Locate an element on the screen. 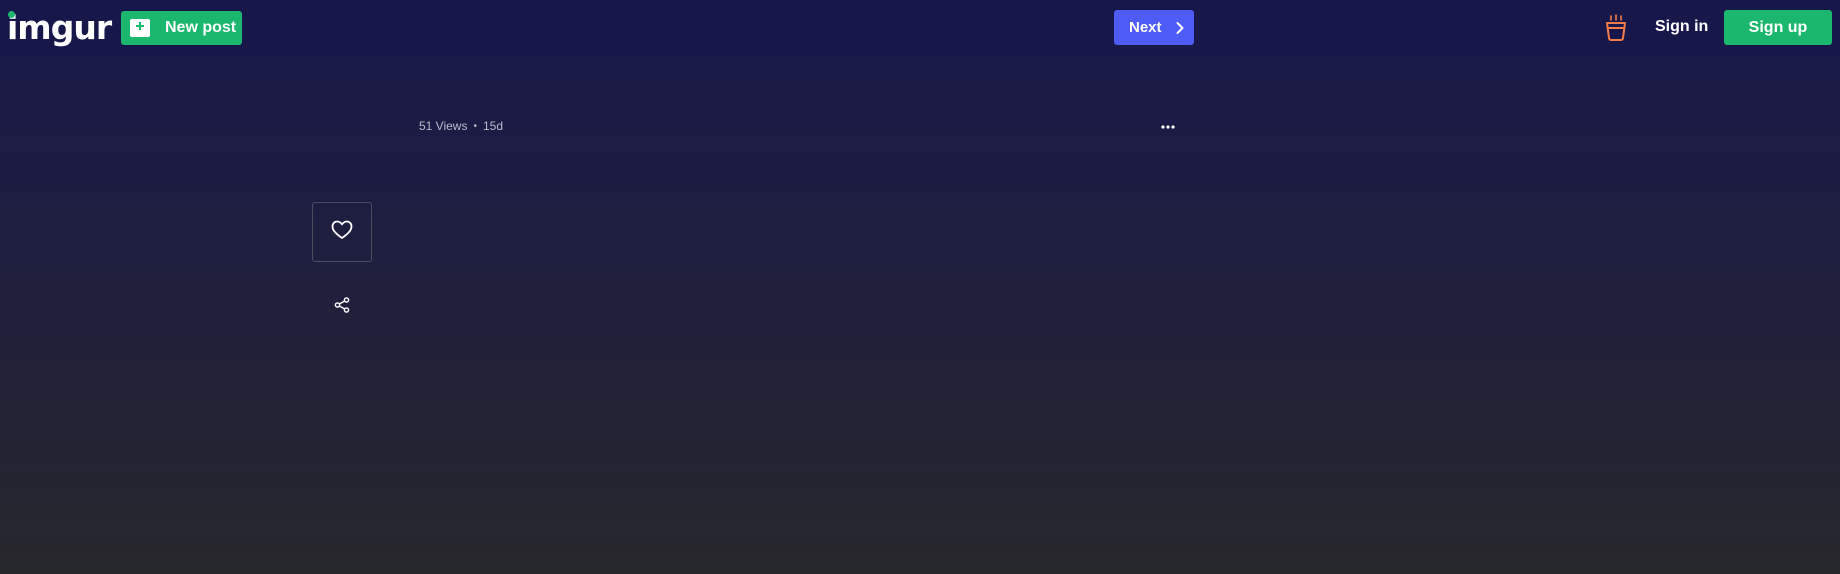  sign-up-button: Sign up is located at coordinates (1778, 27).